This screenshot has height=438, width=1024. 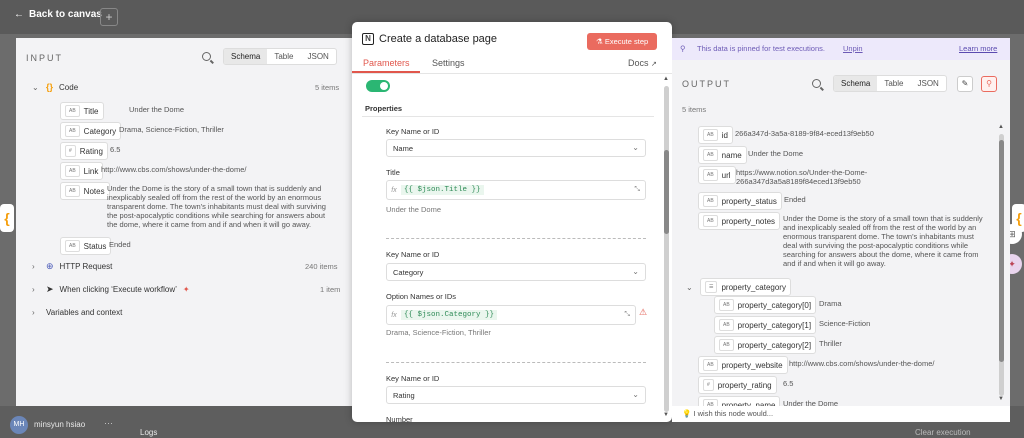 I want to click on tab-settings: Settings, so click(x=448, y=63).